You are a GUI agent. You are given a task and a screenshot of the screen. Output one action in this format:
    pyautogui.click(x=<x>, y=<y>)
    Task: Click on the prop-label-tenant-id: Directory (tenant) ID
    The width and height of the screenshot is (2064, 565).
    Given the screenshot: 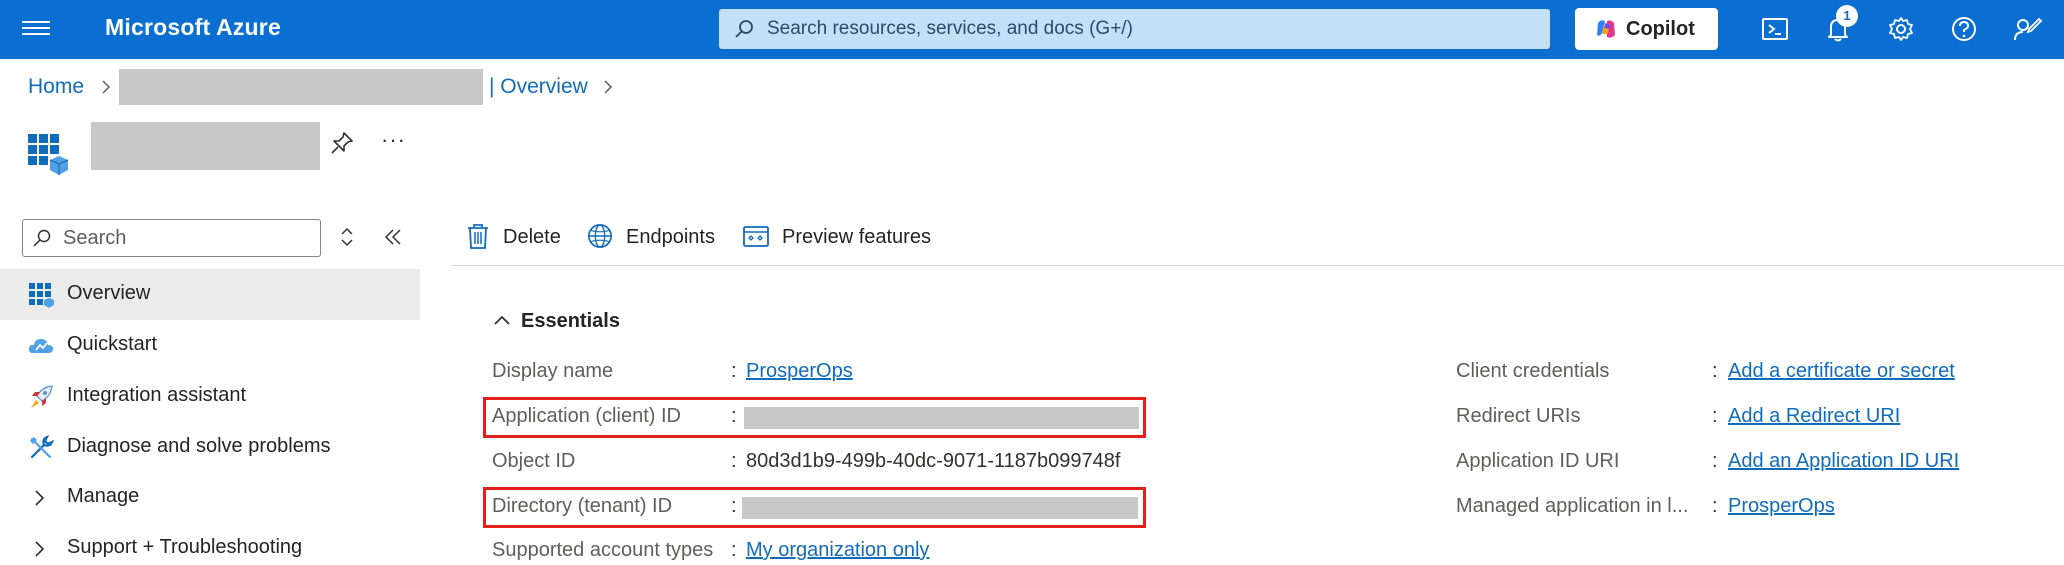 What is the action you would take?
    pyautogui.click(x=582, y=506)
    